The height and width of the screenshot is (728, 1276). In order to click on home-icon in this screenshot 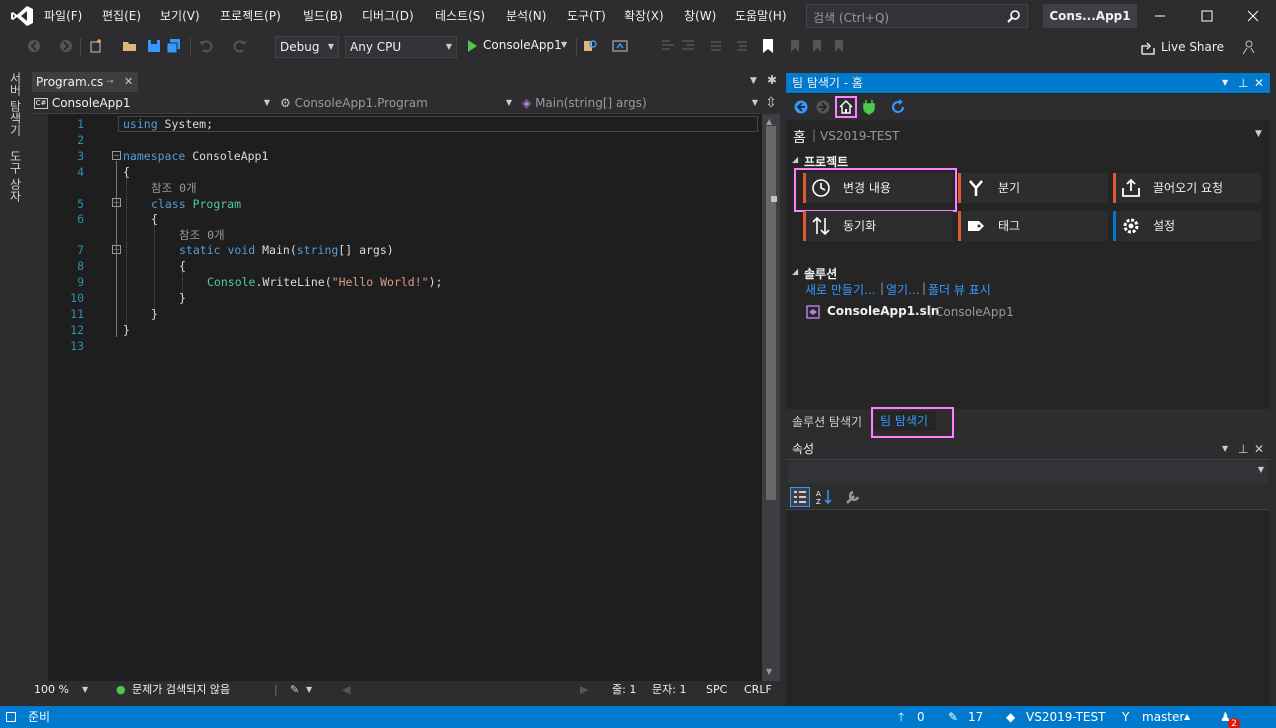, I will do `click(846, 107)`.